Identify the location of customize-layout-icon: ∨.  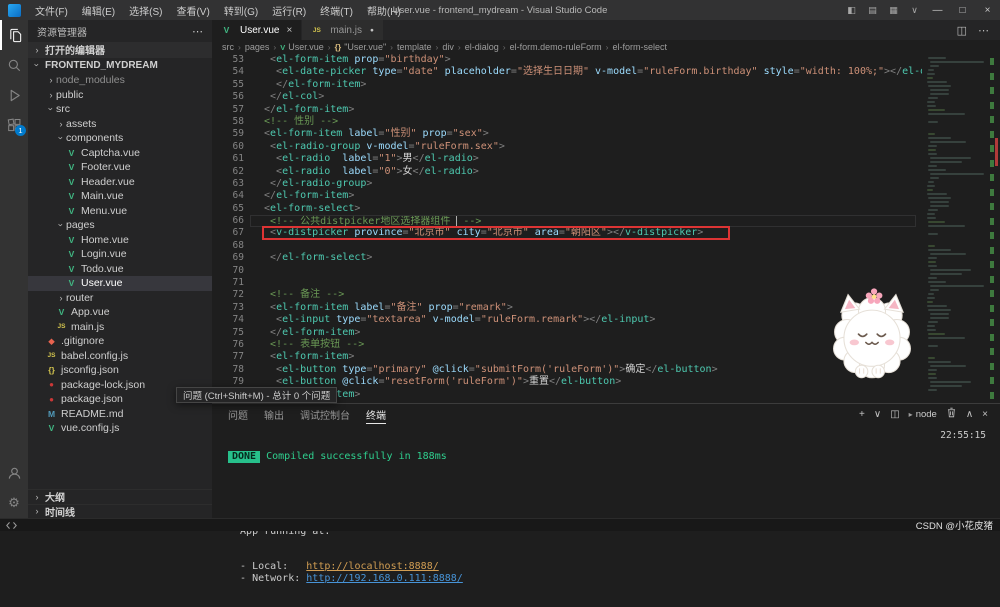
(914, 10).